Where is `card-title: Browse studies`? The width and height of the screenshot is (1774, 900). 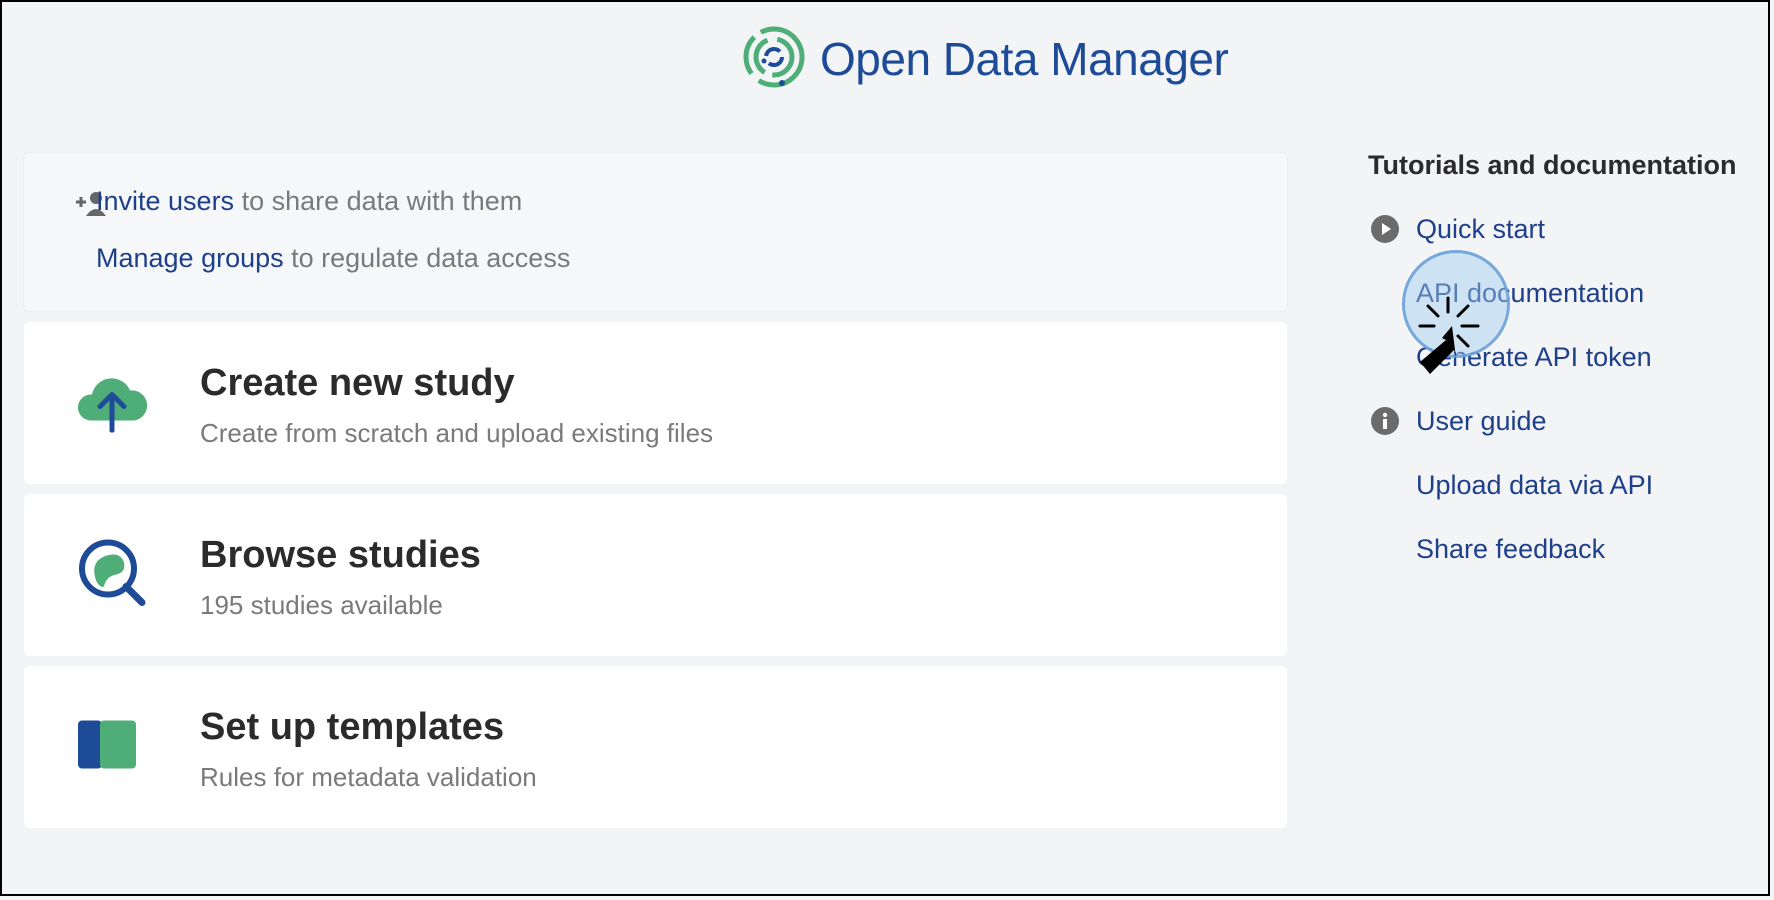 card-title: Browse studies is located at coordinates (340, 555).